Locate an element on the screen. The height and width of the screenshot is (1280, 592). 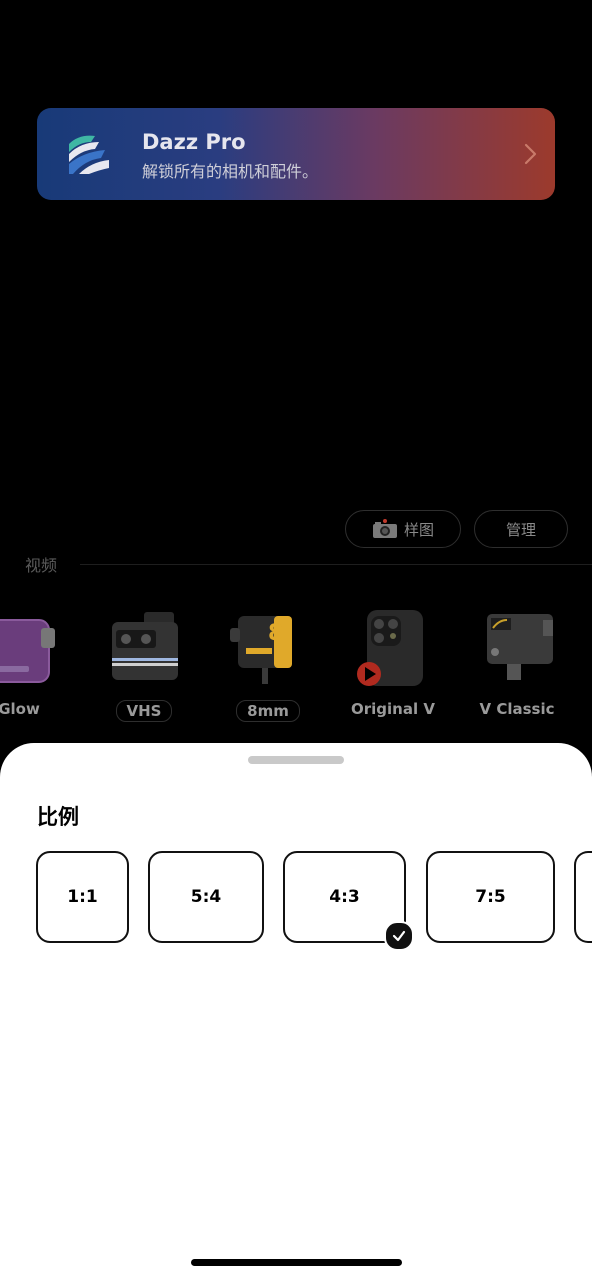
sheet-title: 比例 is located at coordinates (58, 817).